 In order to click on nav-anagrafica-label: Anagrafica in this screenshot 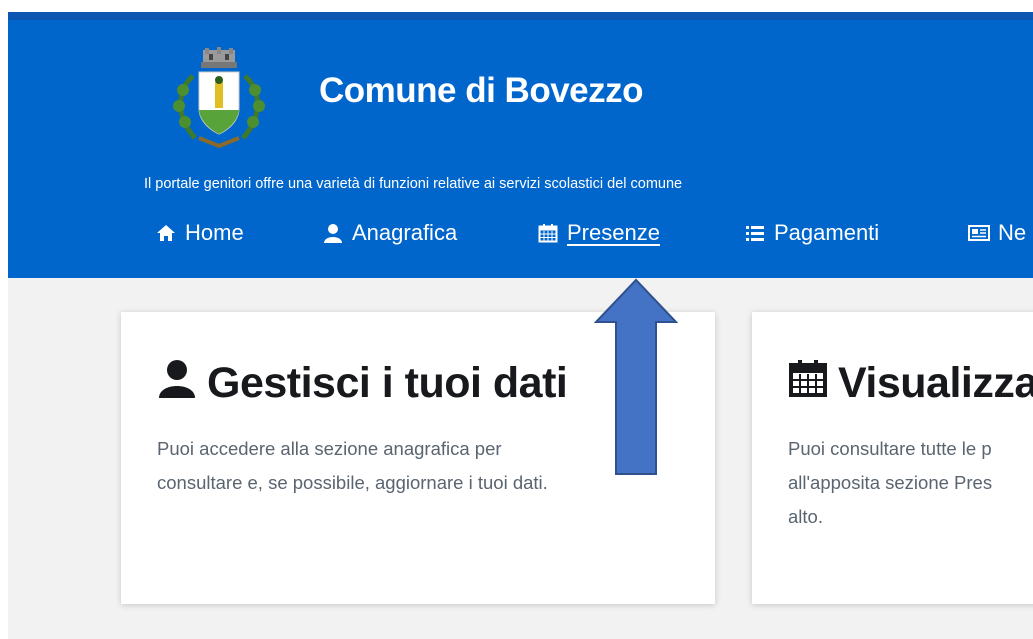, I will do `click(405, 232)`.